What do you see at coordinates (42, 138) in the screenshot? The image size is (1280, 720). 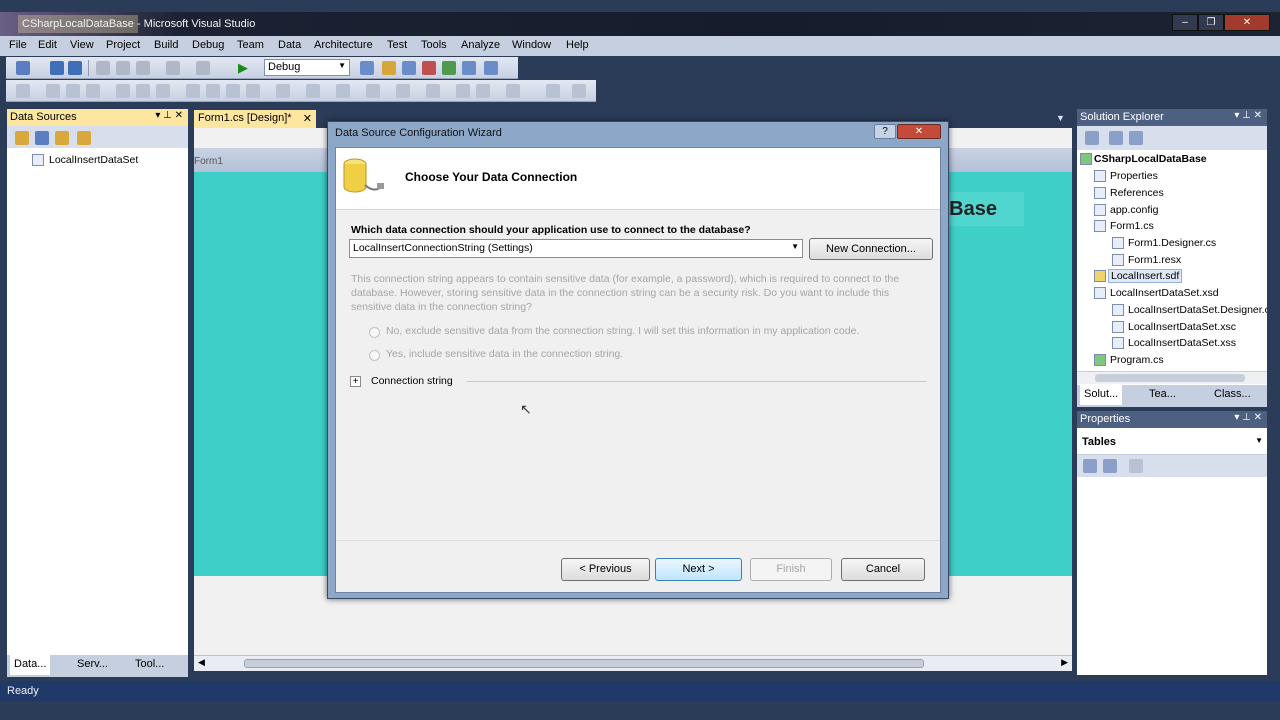 I see `edit-dataset-icon` at bounding box center [42, 138].